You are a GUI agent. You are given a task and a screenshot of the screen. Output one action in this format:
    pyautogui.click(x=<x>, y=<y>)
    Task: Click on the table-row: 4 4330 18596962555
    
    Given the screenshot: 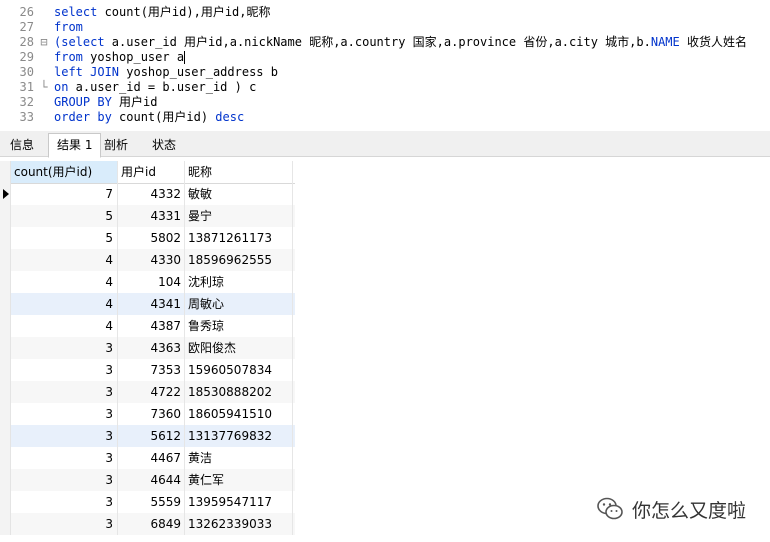 What is the action you would take?
    pyautogui.click(x=147, y=260)
    